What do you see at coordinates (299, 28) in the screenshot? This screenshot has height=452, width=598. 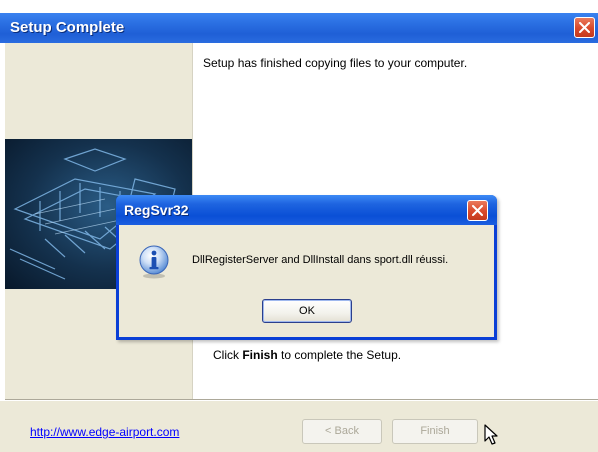 I see `setup-titlebar: Setup Complete` at bounding box center [299, 28].